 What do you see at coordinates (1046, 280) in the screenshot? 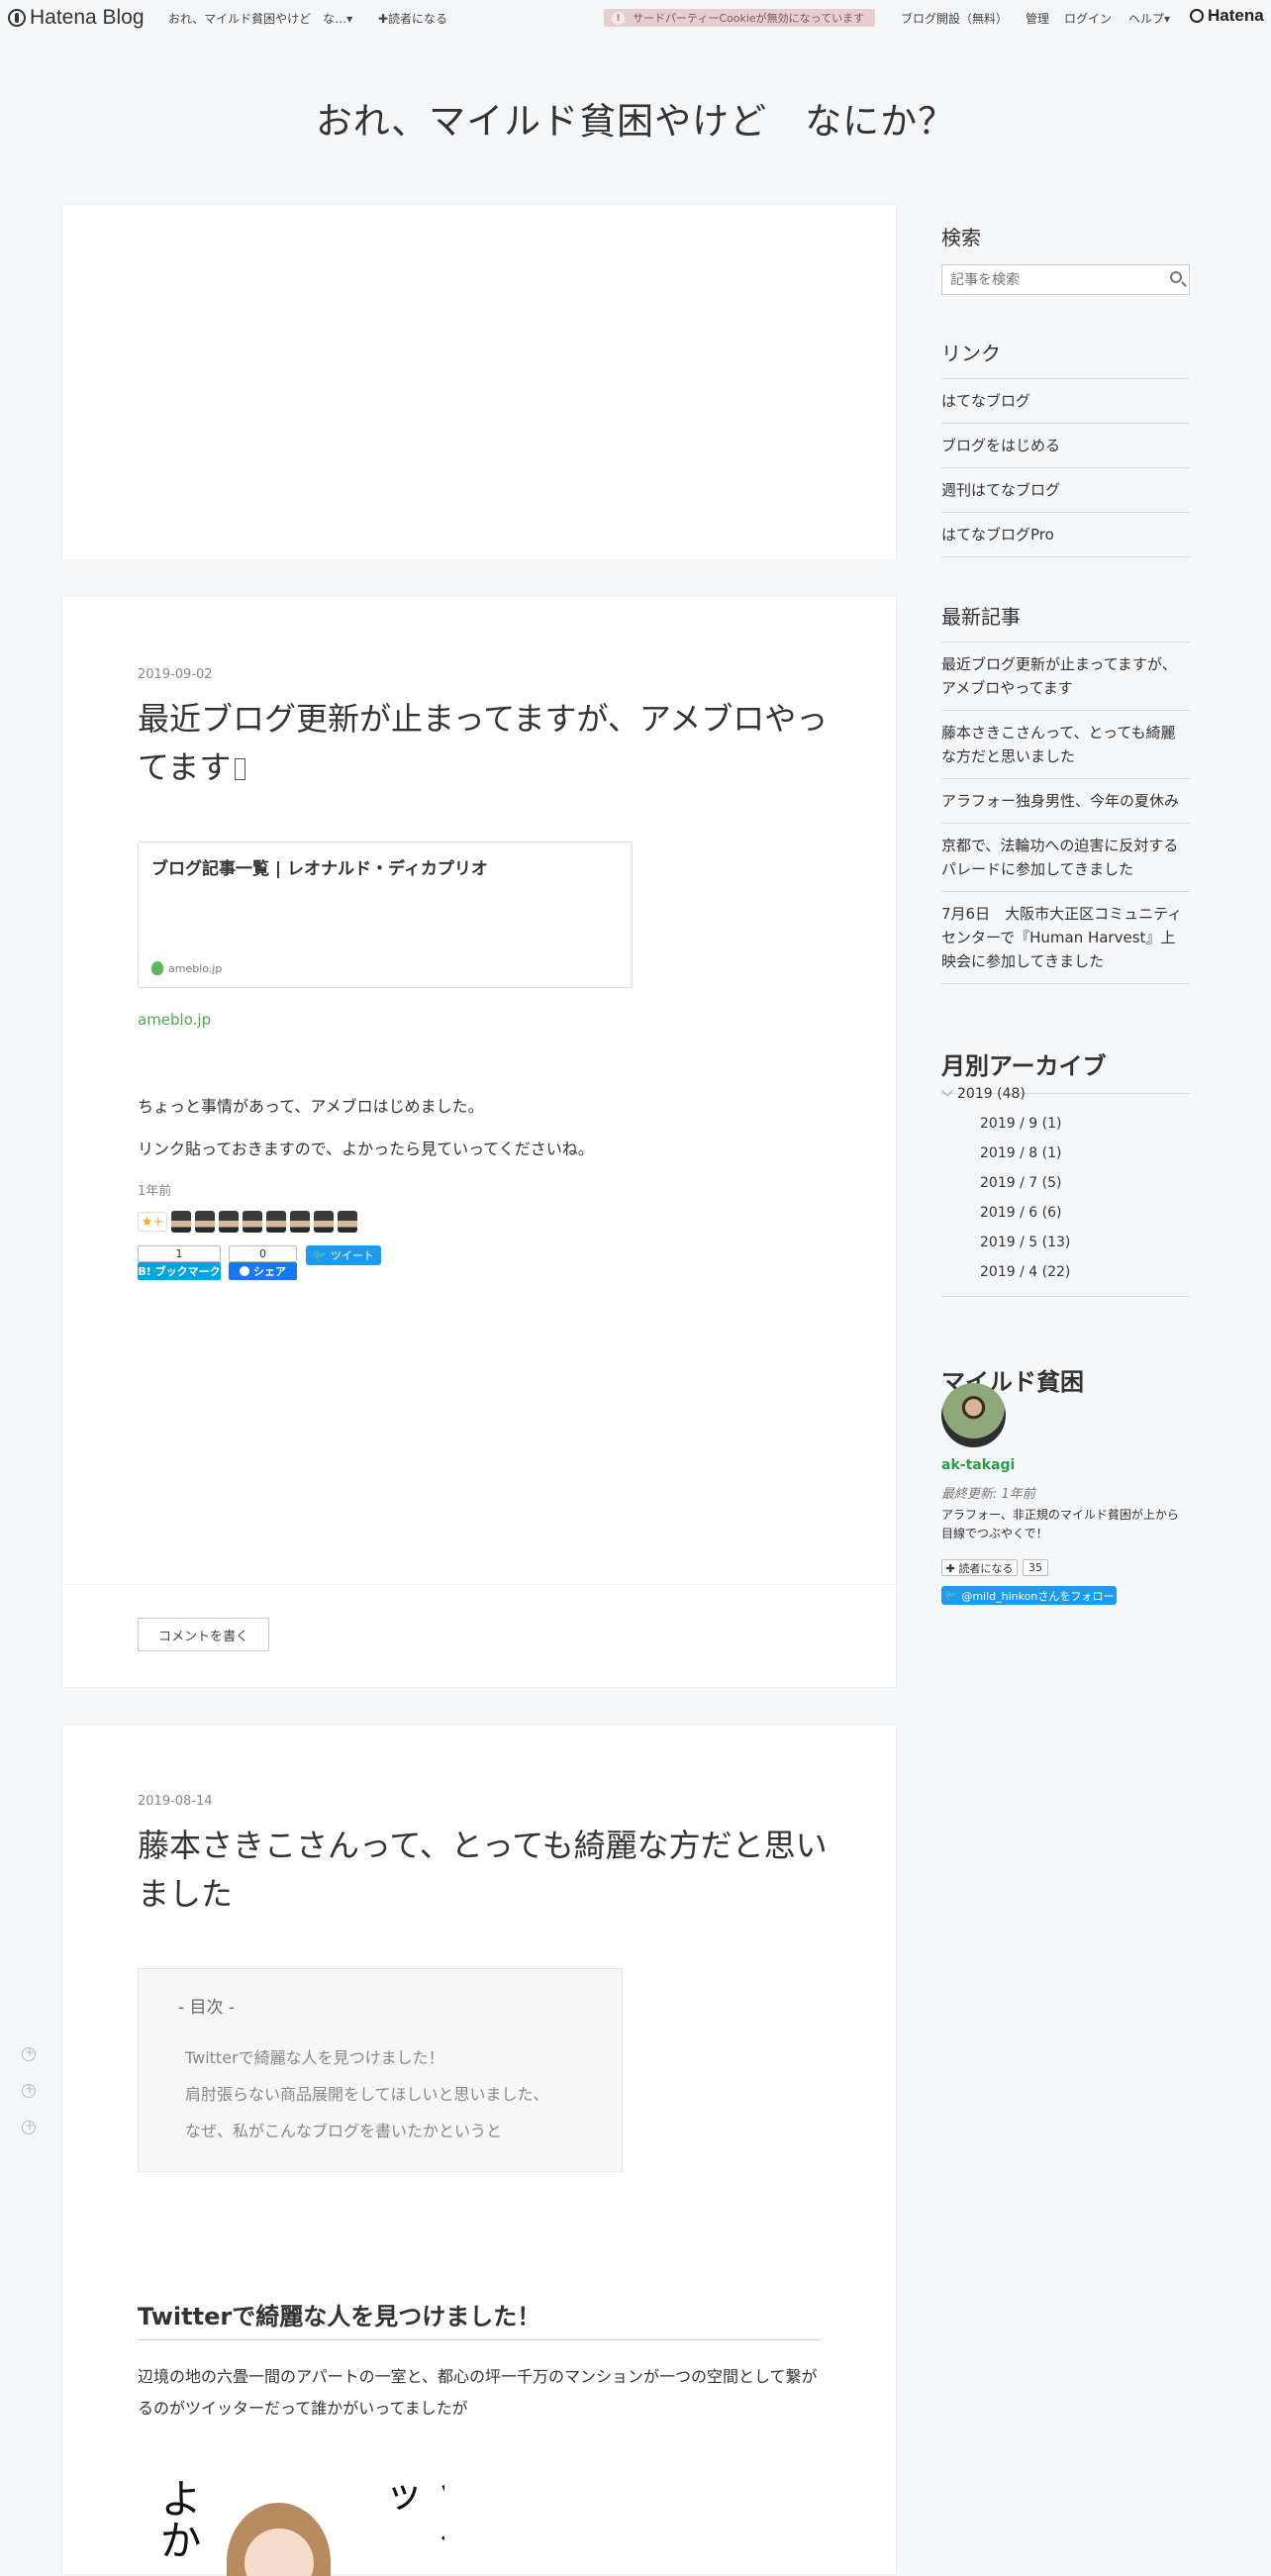
I see `search-input` at bounding box center [1046, 280].